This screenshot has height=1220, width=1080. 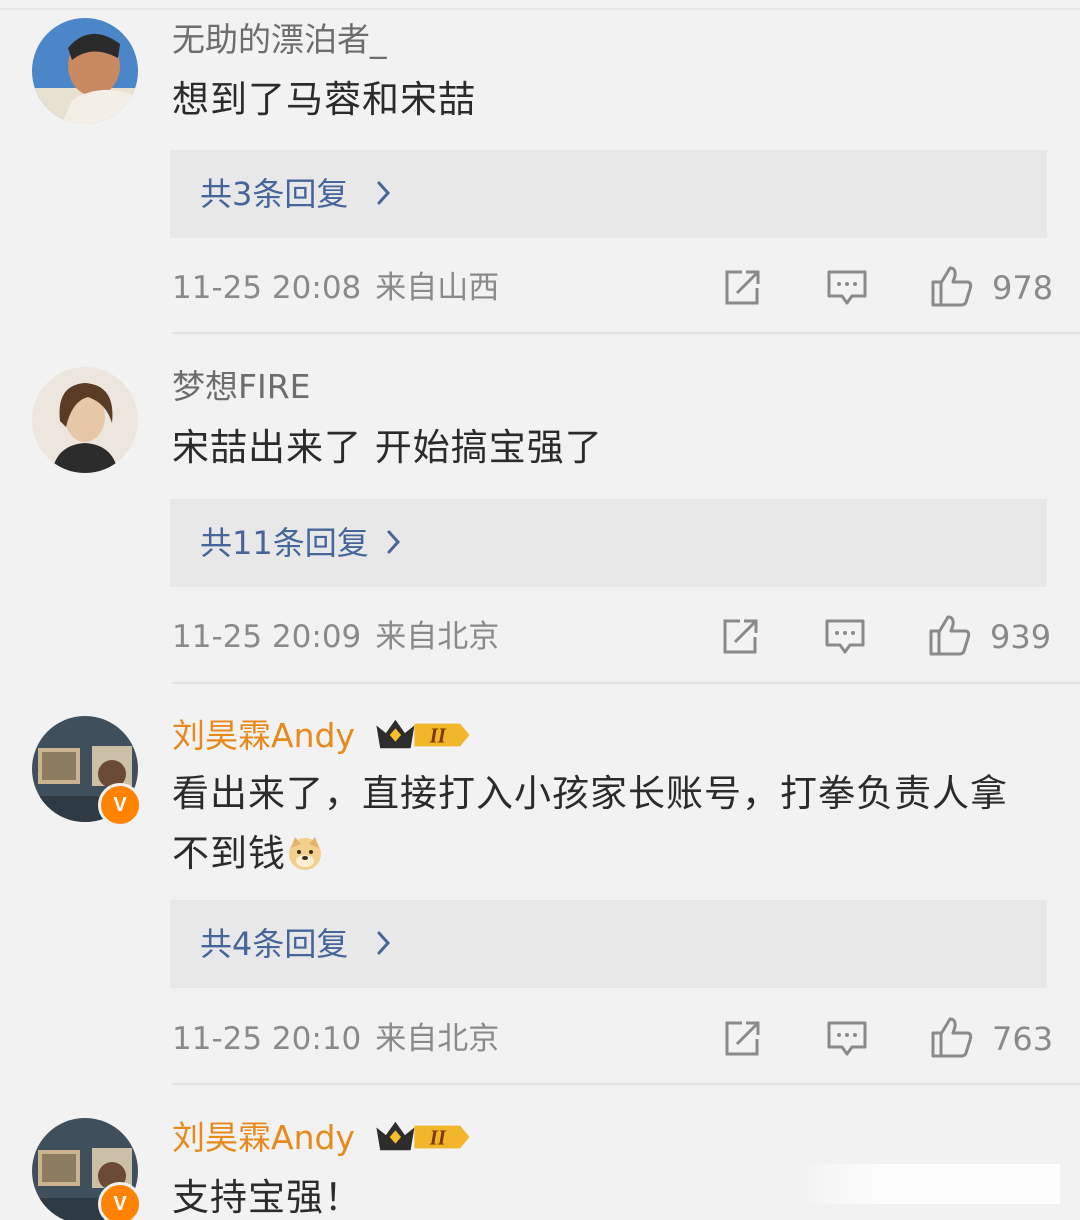 What do you see at coordinates (284, 543) in the screenshot?
I see `replies-link: 共11条回复` at bounding box center [284, 543].